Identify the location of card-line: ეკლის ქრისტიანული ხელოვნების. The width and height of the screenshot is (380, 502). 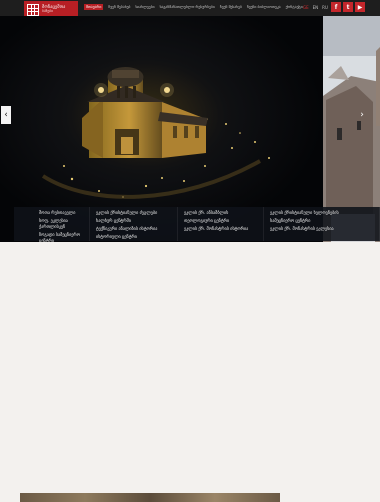
(304, 212).